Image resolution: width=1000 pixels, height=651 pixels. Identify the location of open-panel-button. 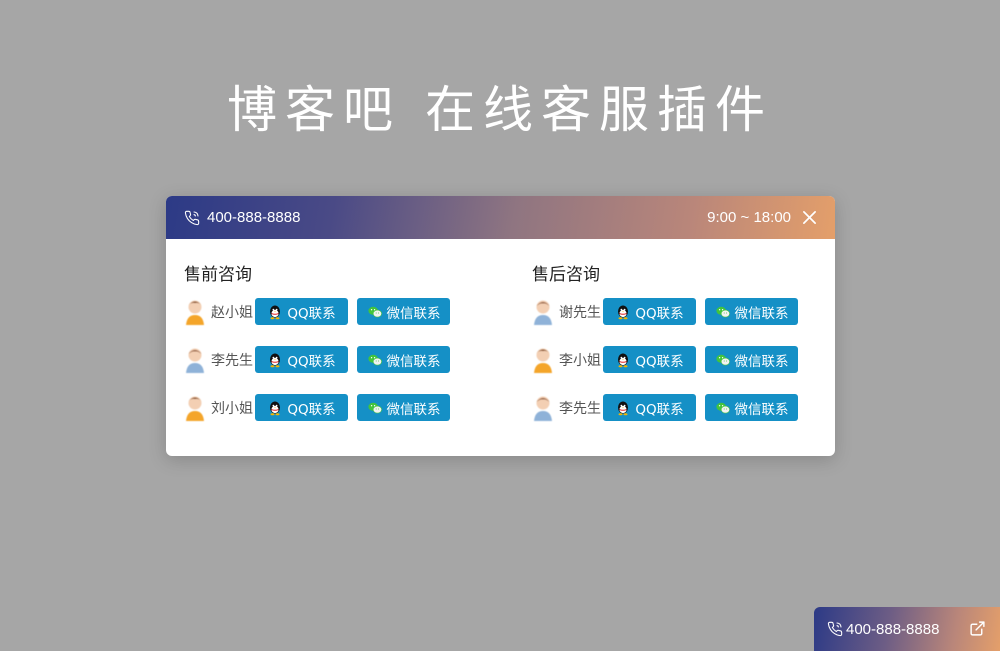
(977, 628).